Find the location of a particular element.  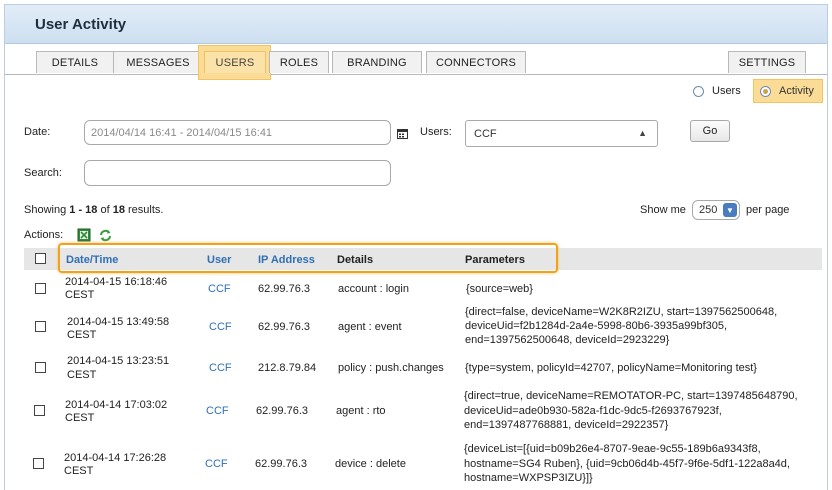

row-params-line: end=1397487768881, deviceId=2922357} is located at coordinates (566, 425).